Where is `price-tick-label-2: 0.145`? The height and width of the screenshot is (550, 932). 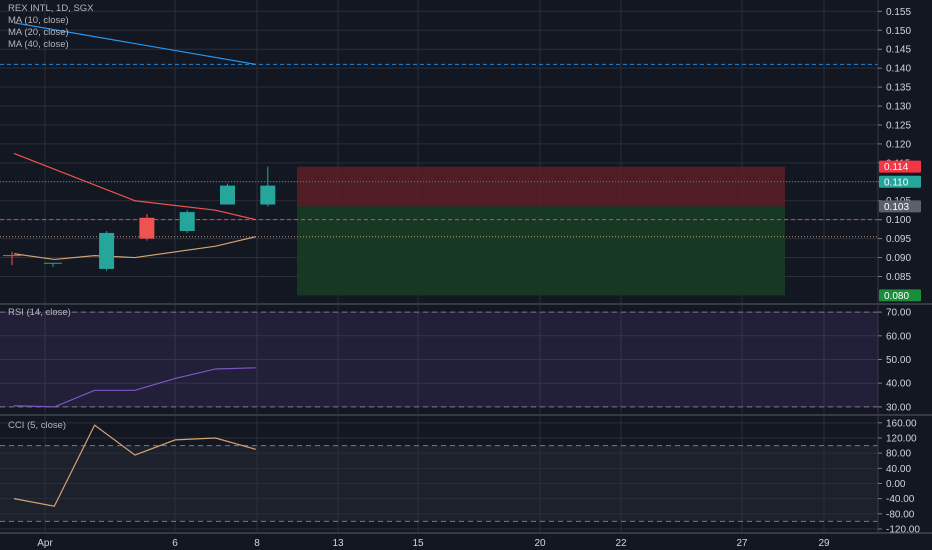
price-tick-label-2: 0.145 is located at coordinates (898, 50).